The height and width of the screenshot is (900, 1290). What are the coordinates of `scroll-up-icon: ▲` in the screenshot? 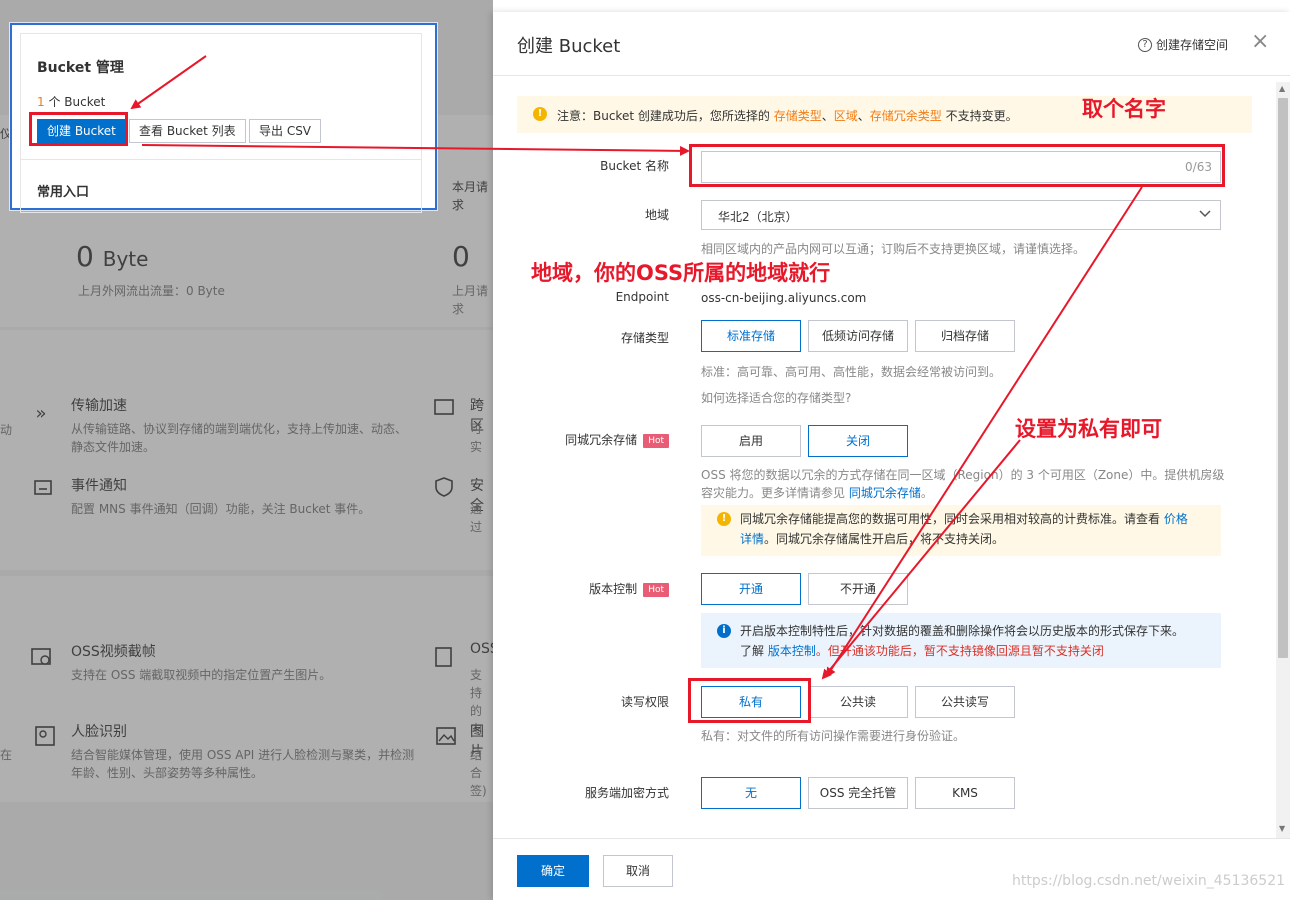 It's located at (1282, 88).